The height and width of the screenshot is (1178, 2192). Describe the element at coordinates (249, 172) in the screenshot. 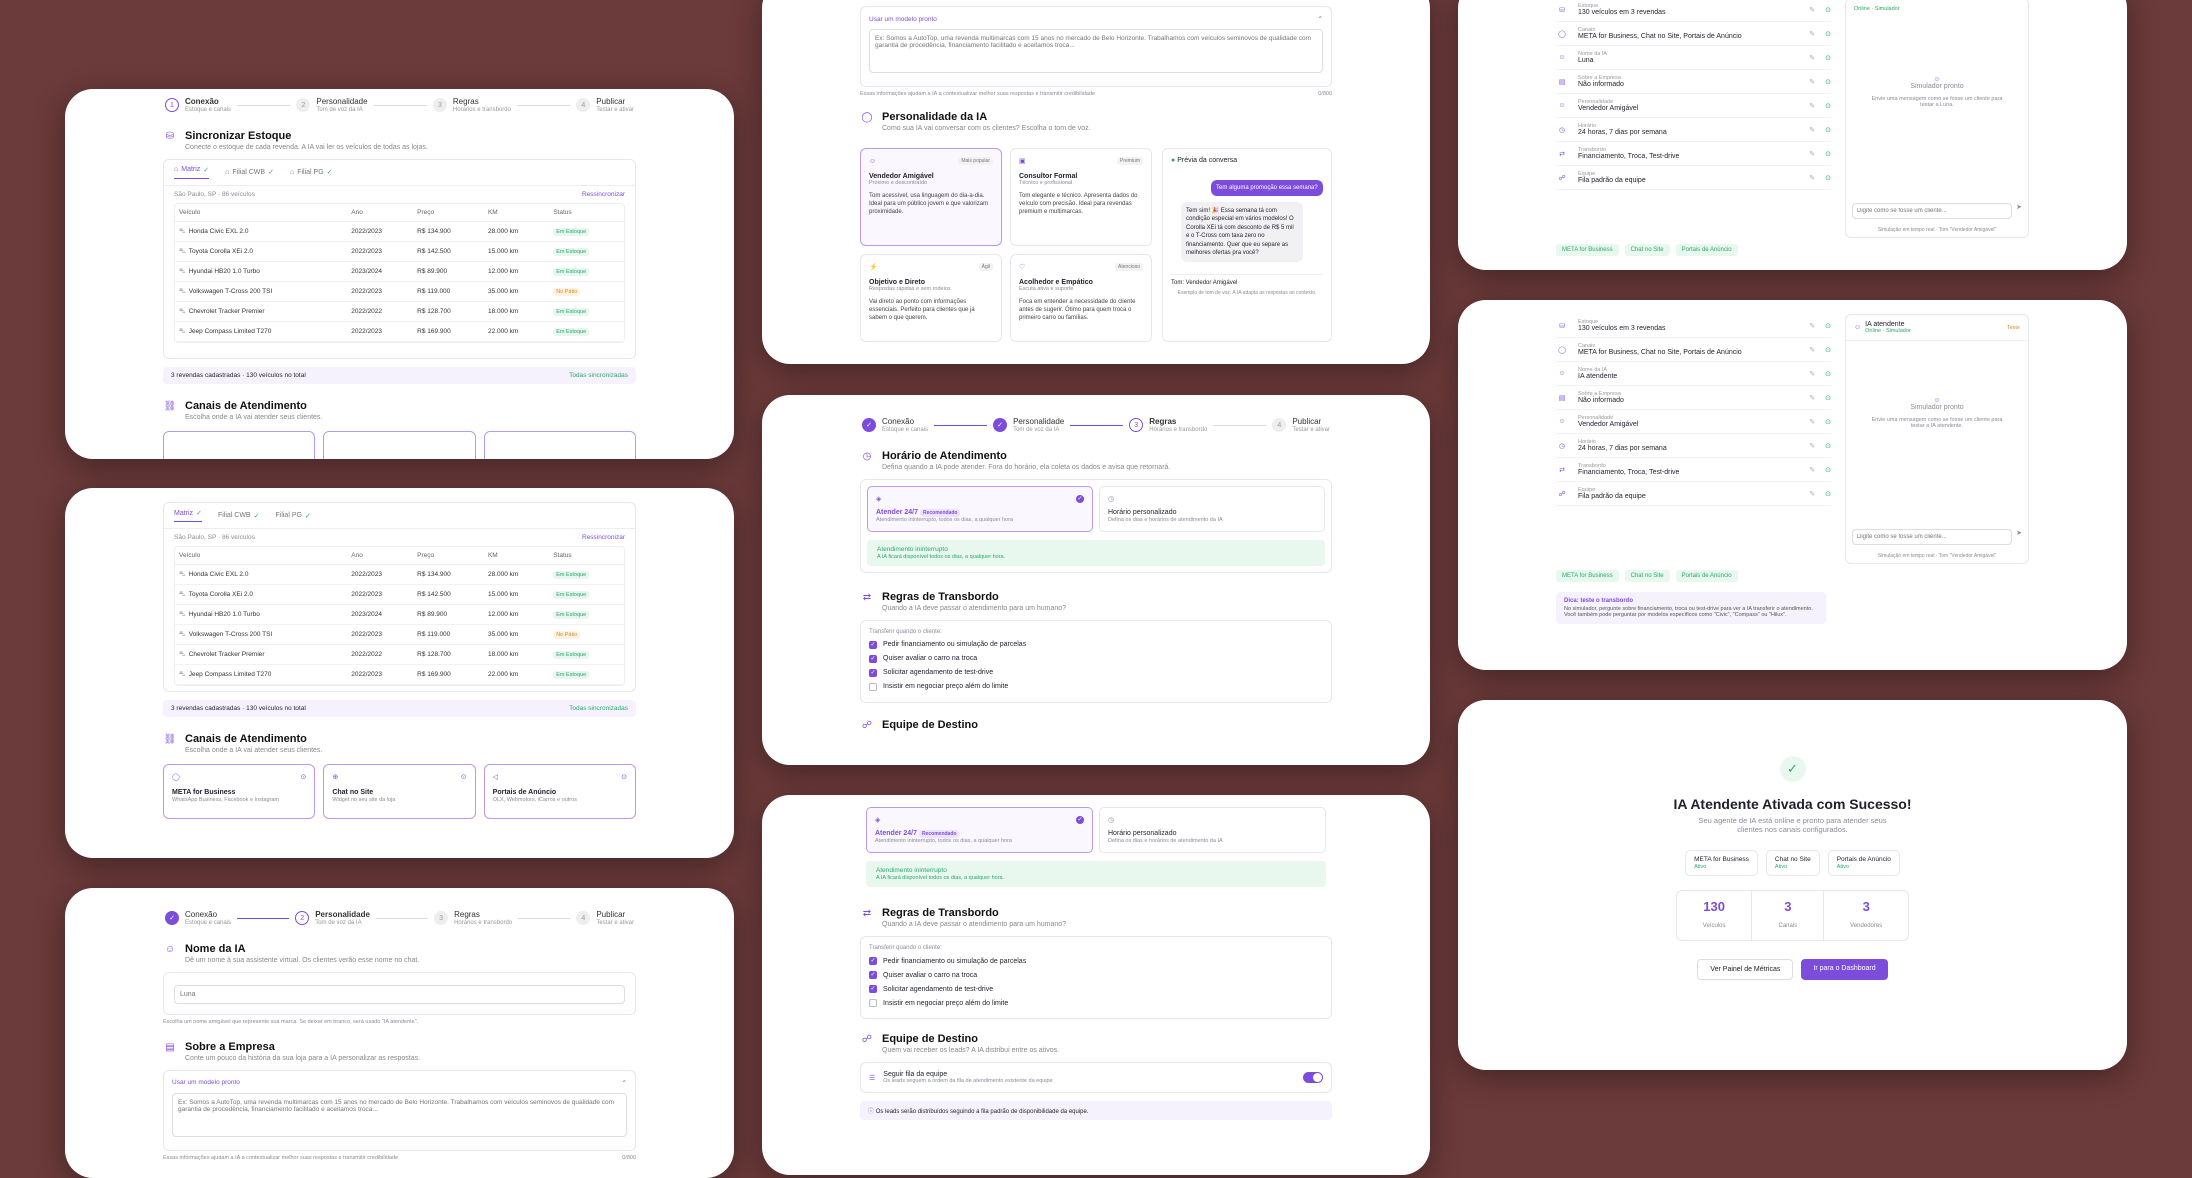

I see `tab-filial-cwb: ⌂ Filial CWB ✓` at that location.